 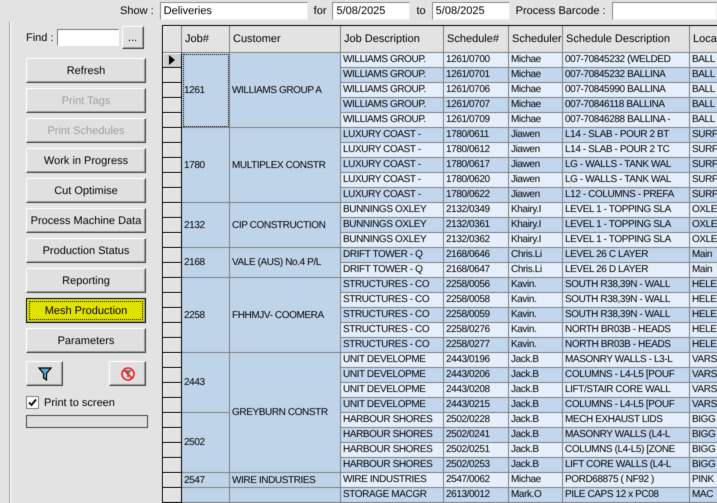 I want to click on column-header: Customer, so click(x=285, y=39).